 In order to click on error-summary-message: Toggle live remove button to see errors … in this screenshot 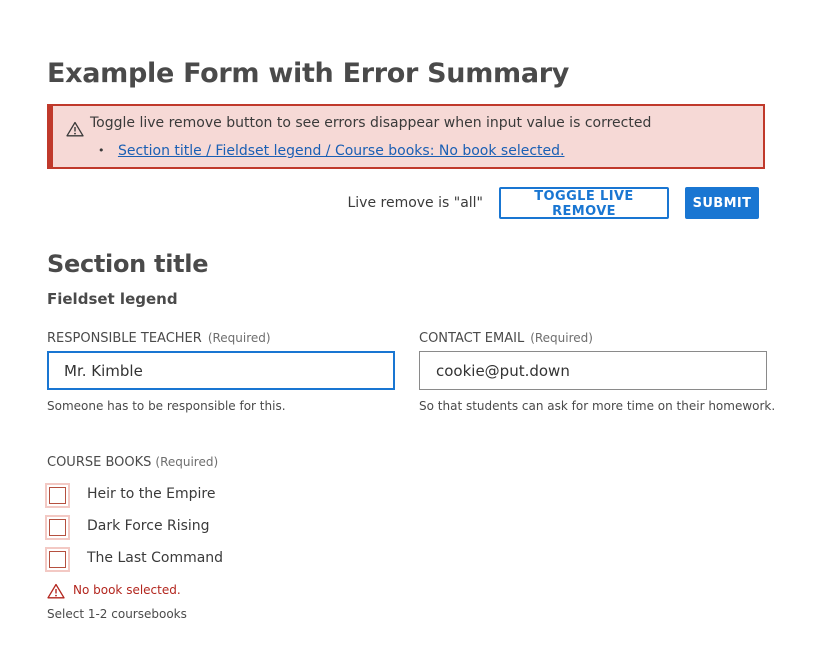, I will do `click(371, 123)`.